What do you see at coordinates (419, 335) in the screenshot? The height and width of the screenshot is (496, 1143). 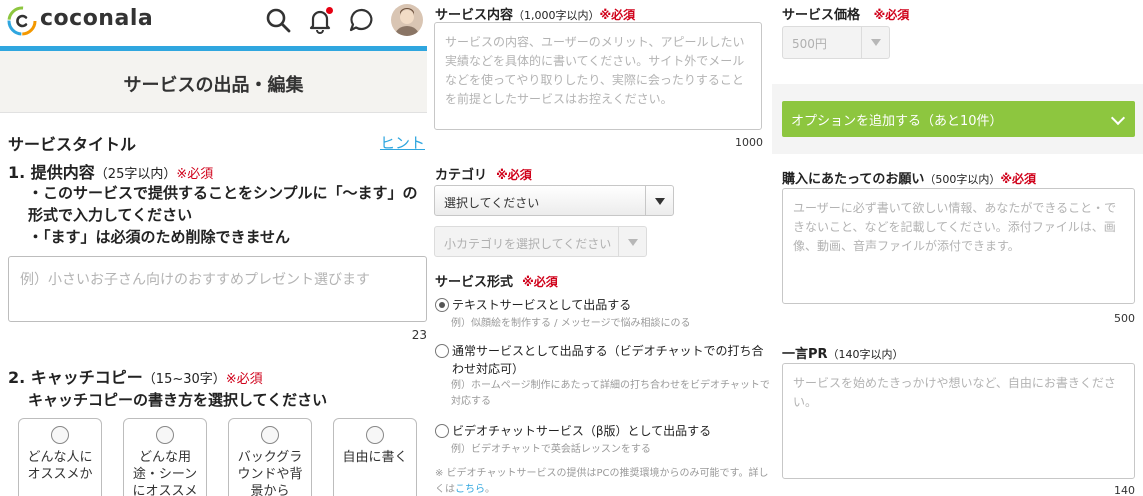 I see `title-char-counter: 23` at bounding box center [419, 335].